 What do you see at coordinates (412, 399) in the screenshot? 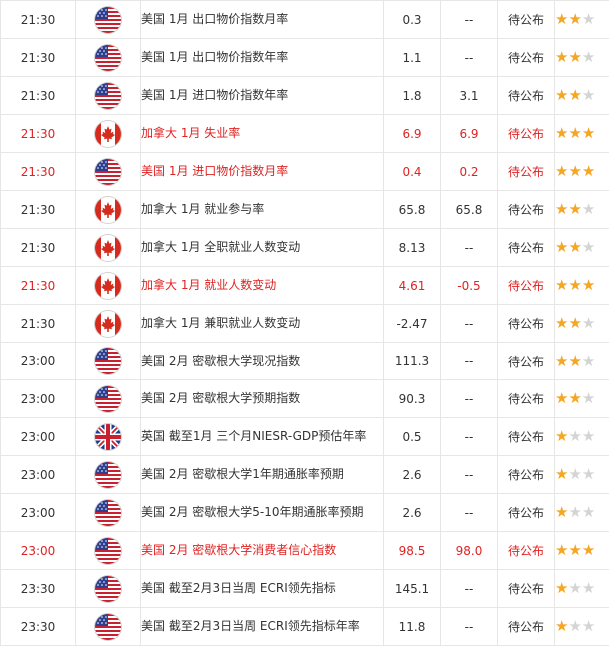
I see `actual-value: 90.3` at bounding box center [412, 399].